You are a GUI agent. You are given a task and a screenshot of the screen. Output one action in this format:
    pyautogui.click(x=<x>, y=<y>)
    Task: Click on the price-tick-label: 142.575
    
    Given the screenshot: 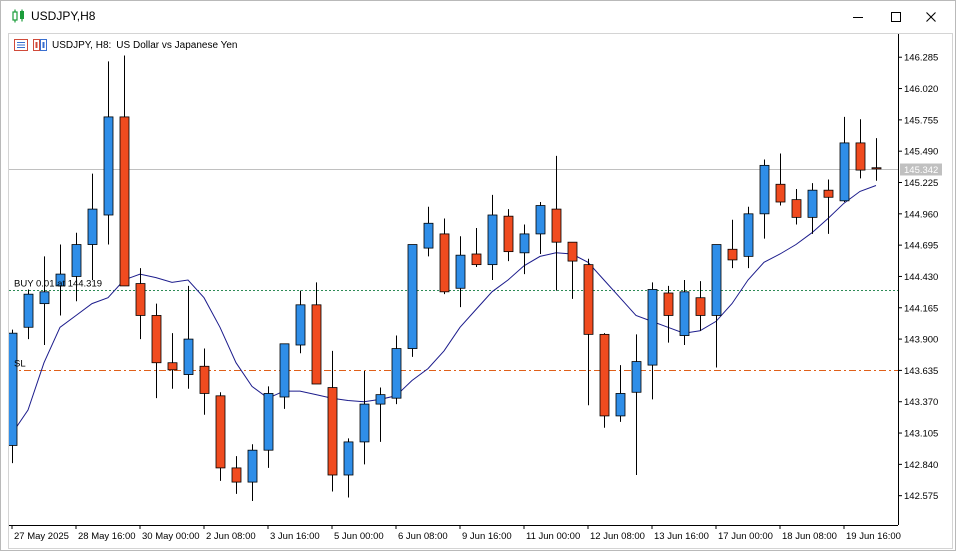 What is the action you would take?
    pyautogui.click(x=921, y=496)
    